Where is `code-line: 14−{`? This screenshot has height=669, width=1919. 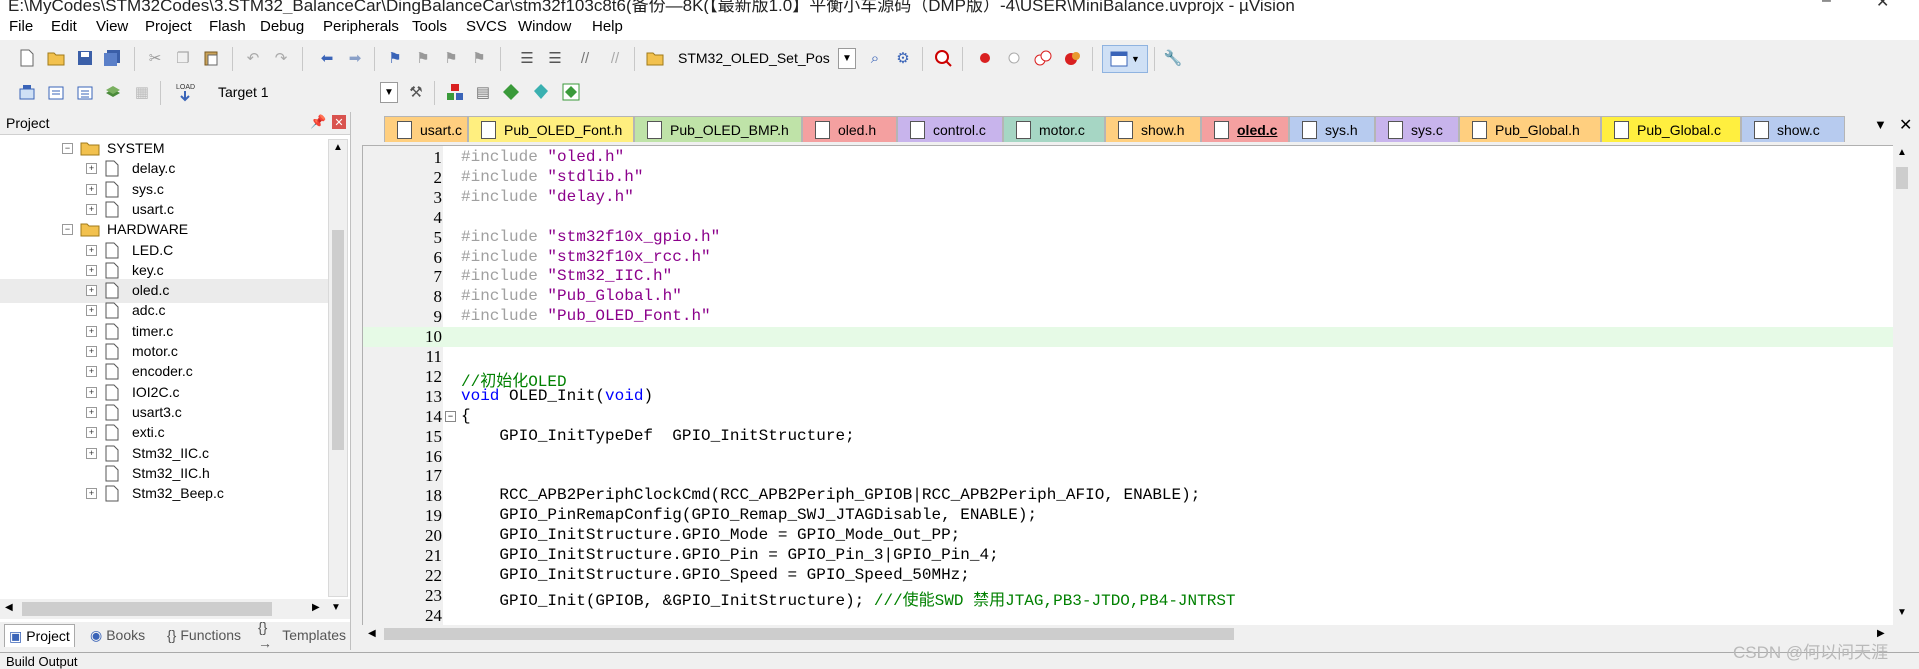
code-line: 14−{ is located at coordinates (1128, 417).